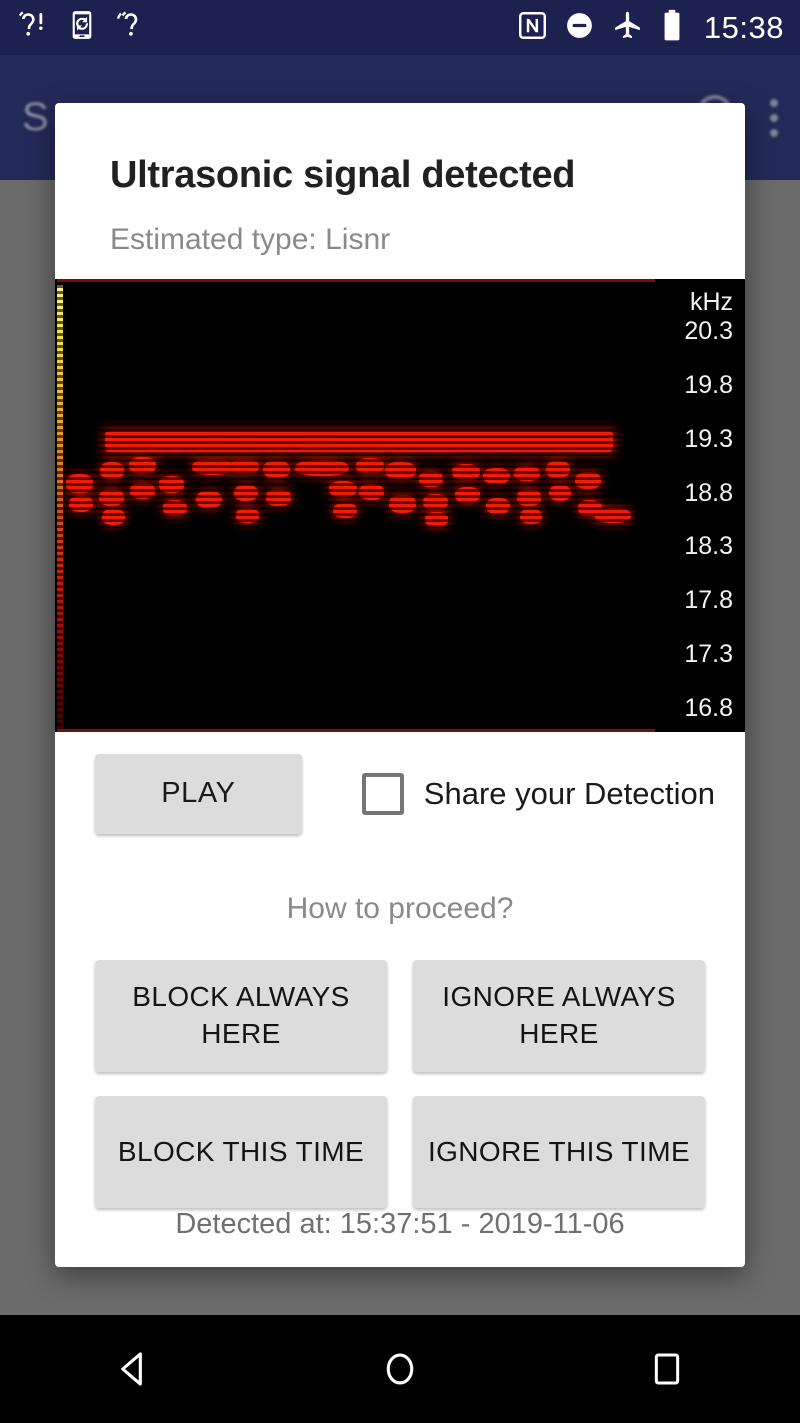  What do you see at coordinates (400, 1223) in the screenshot?
I see `detected-at-timestamp: Detected at: 15:37:51 - 2019-11-06` at bounding box center [400, 1223].